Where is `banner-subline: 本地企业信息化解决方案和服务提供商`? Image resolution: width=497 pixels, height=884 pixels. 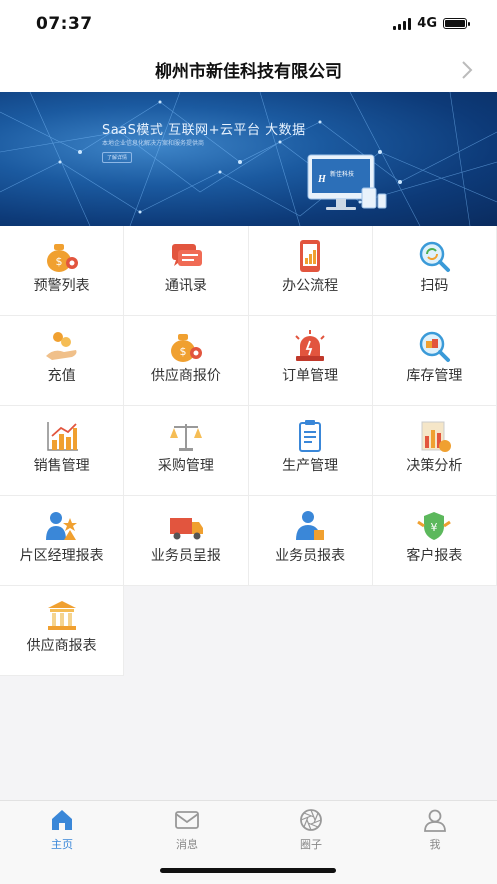 banner-subline: 本地企业信息化解决方案和服务提供商 is located at coordinates (153, 143).